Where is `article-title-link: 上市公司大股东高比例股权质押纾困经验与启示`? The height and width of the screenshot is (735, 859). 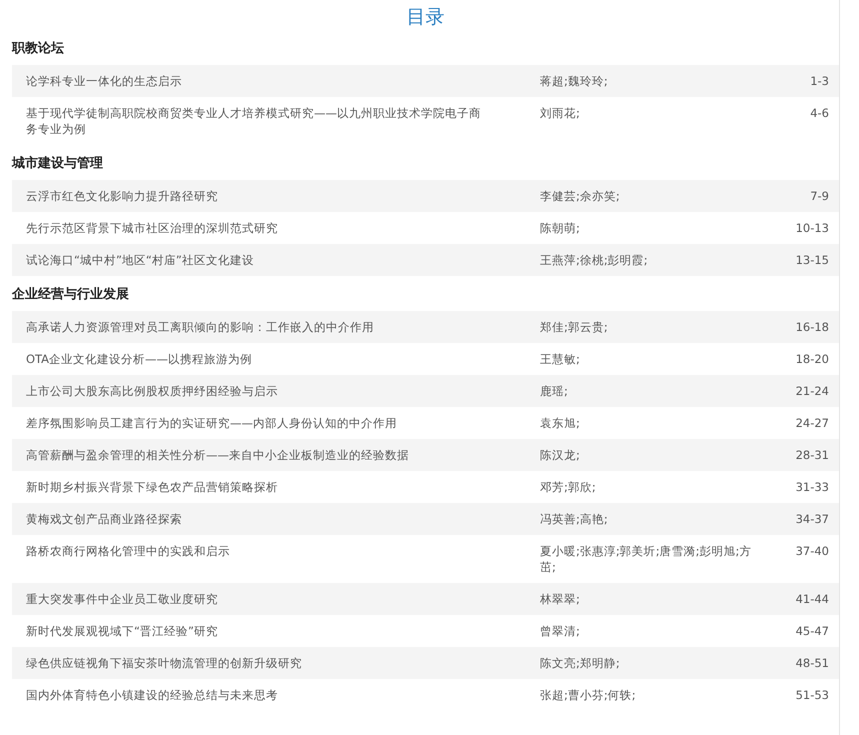
article-title-link: 上市公司大股东高比例股权质押纾困经验与启示 is located at coordinates (255, 391).